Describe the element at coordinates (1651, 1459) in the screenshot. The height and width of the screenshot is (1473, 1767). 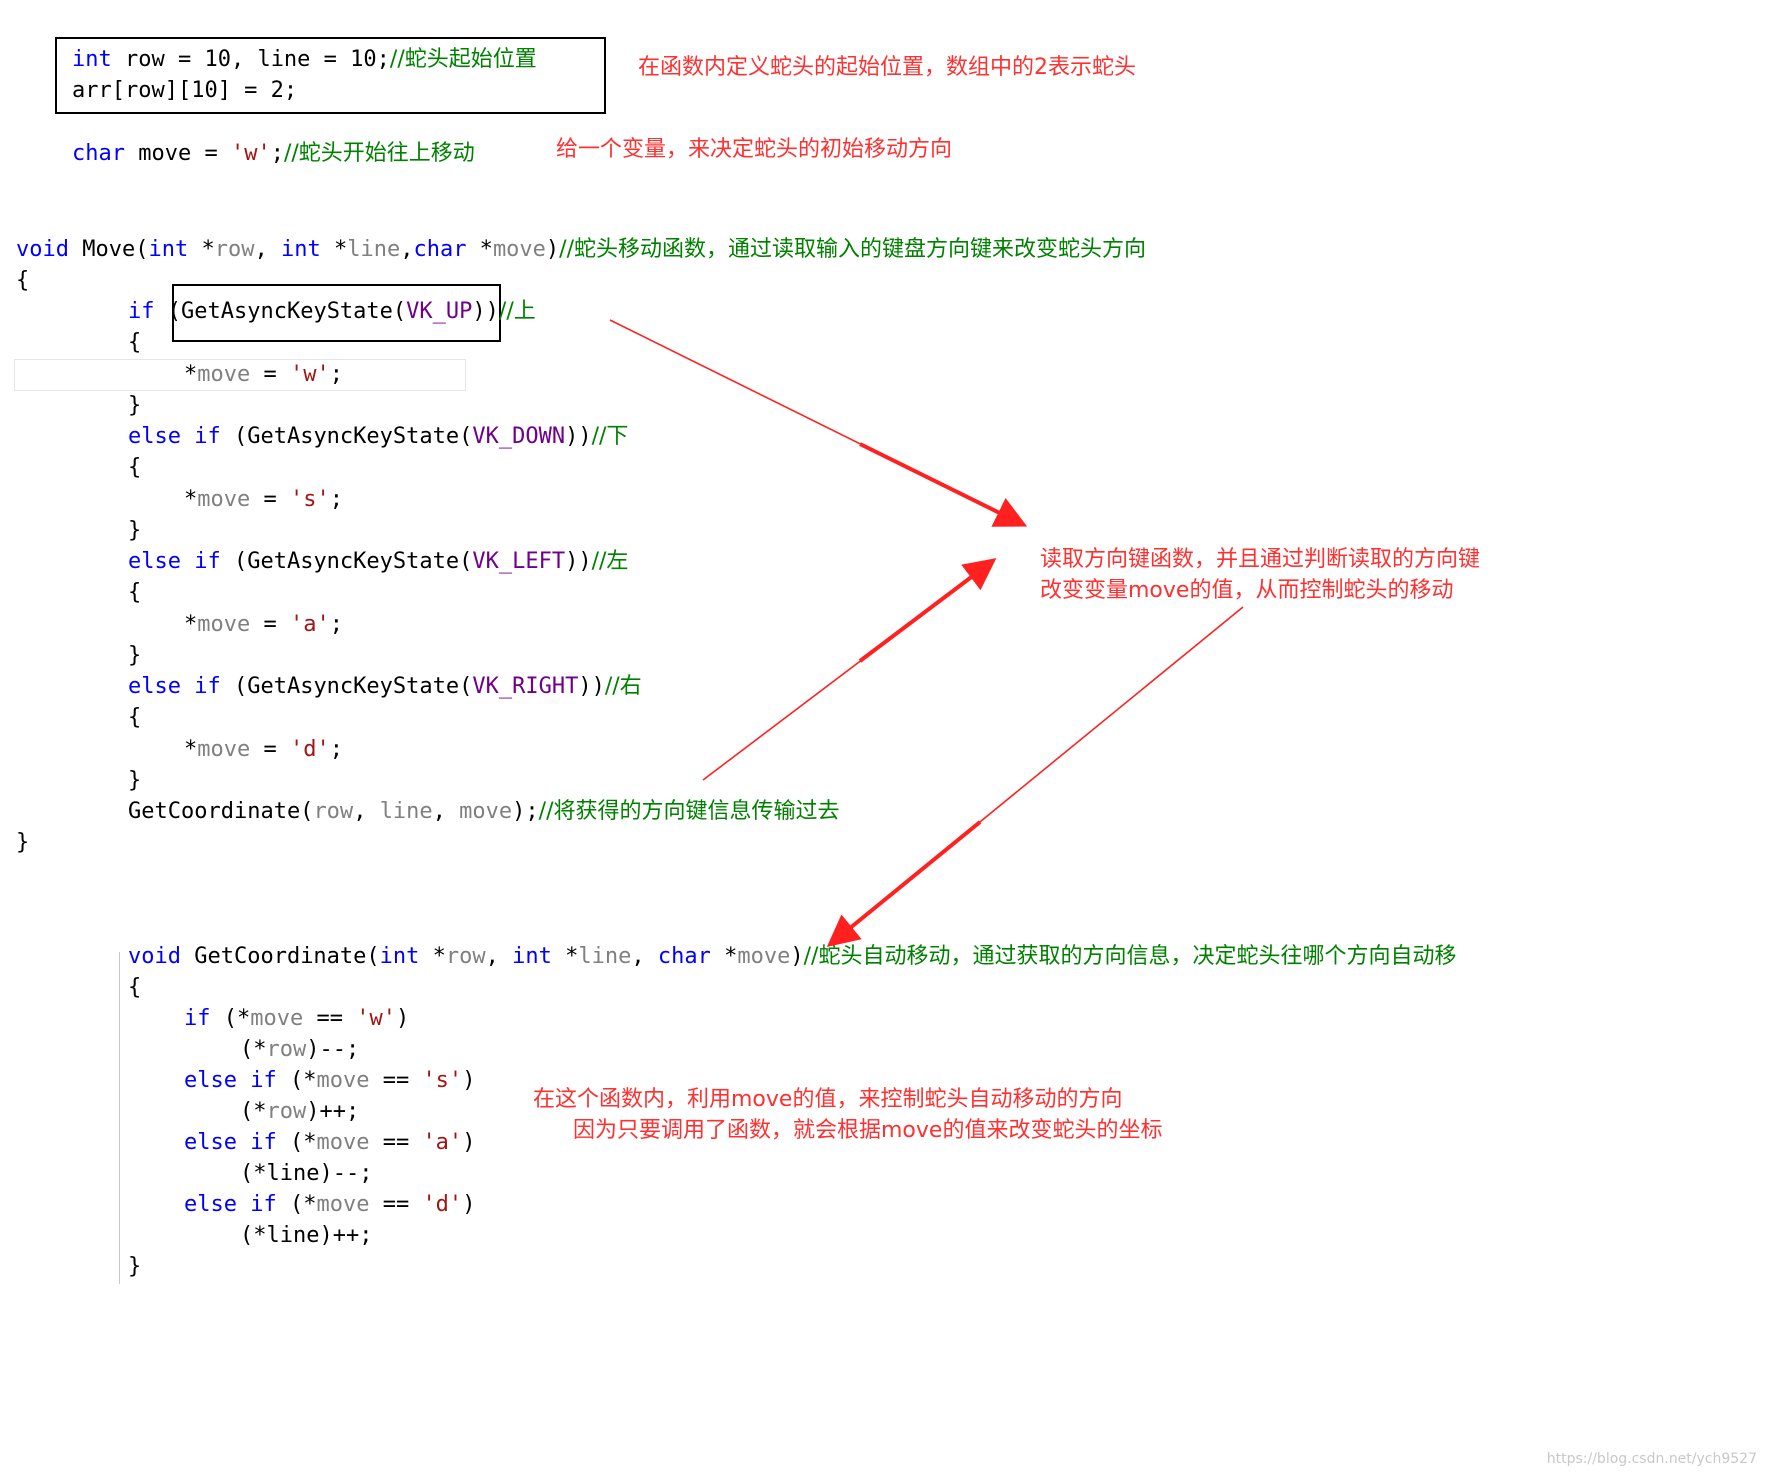
I see `watermark: https://blog.csdn.net/ych9527` at that location.